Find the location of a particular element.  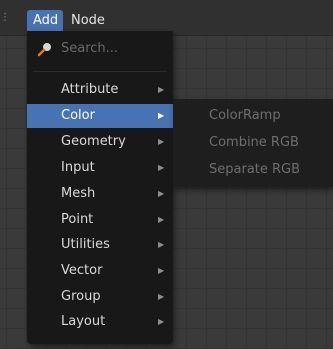

submenu-item-combine-rgb: Combine RGB is located at coordinates (253, 143).